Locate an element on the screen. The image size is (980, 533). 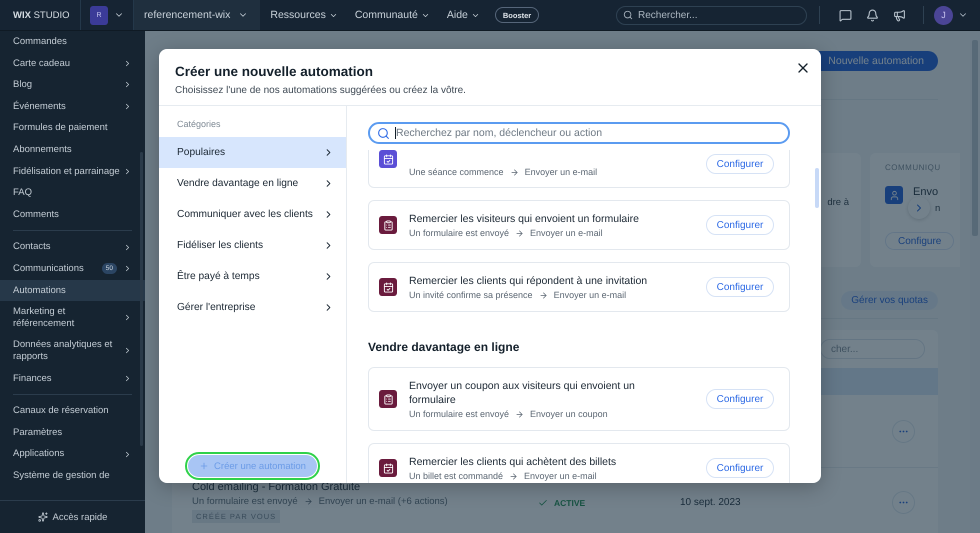
category-item: Populaires is located at coordinates (252, 152).